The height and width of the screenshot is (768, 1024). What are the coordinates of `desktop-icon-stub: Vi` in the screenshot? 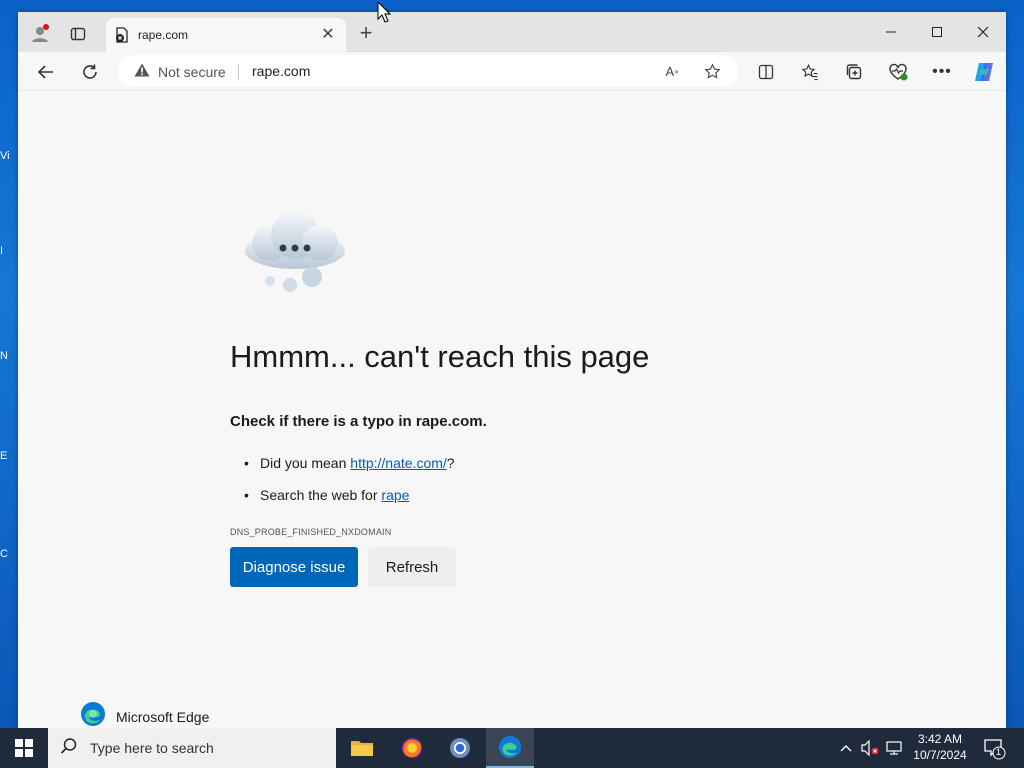 It's located at (9, 168).